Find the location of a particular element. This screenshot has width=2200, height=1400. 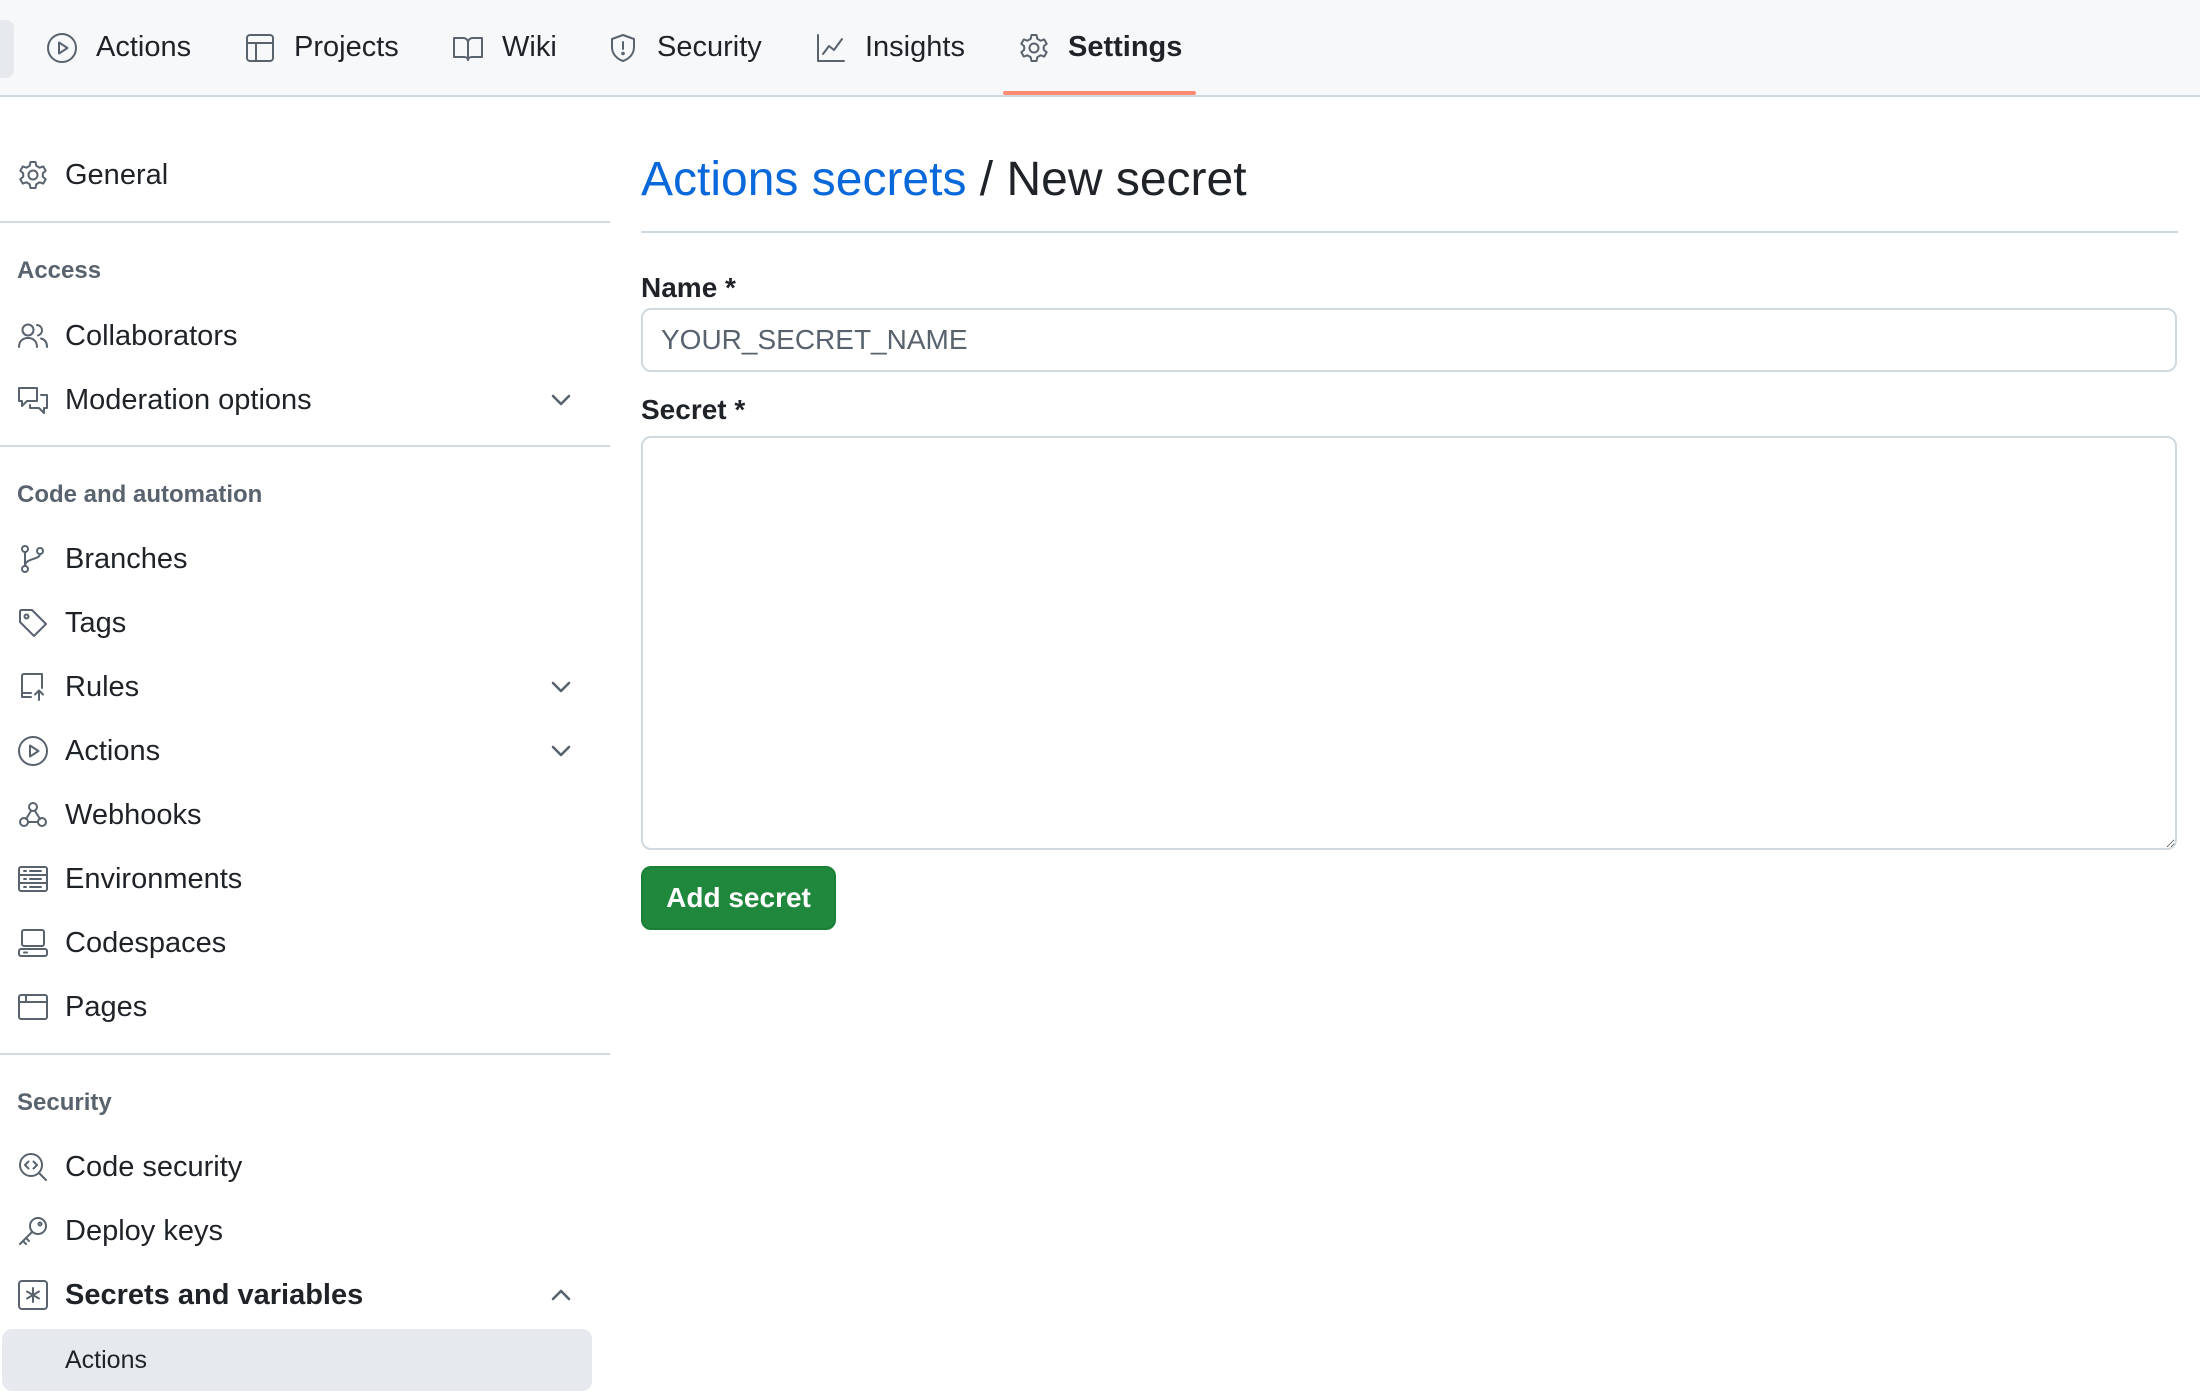

sidebar-item-moderation-options: Moderation options is located at coordinates (305, 400).